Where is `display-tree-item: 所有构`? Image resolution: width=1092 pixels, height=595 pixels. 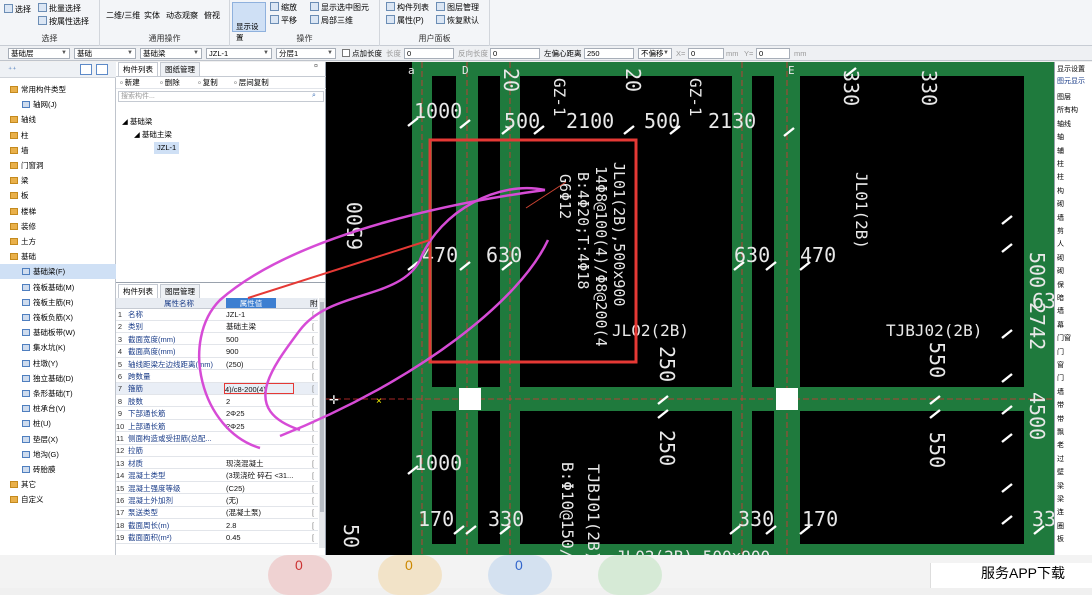
display-tree-item: 所有构 is located at coordinates (1067, 110).